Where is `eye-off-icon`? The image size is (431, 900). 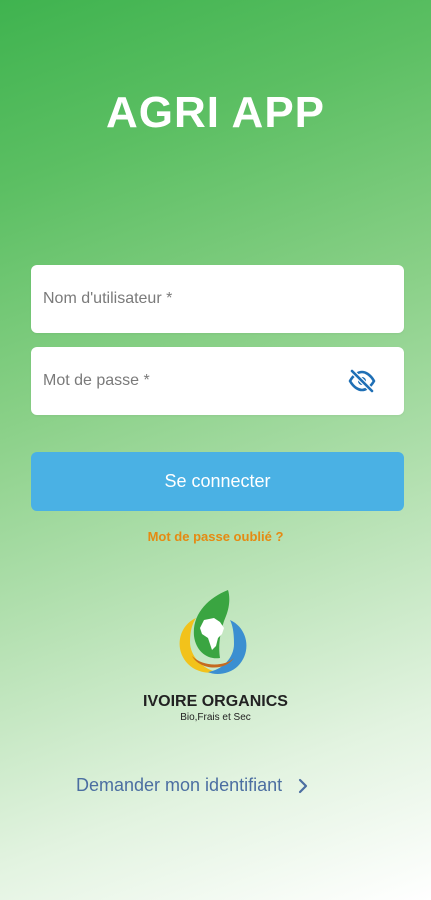 eye-off-icon is located at coordinates (362, 381).